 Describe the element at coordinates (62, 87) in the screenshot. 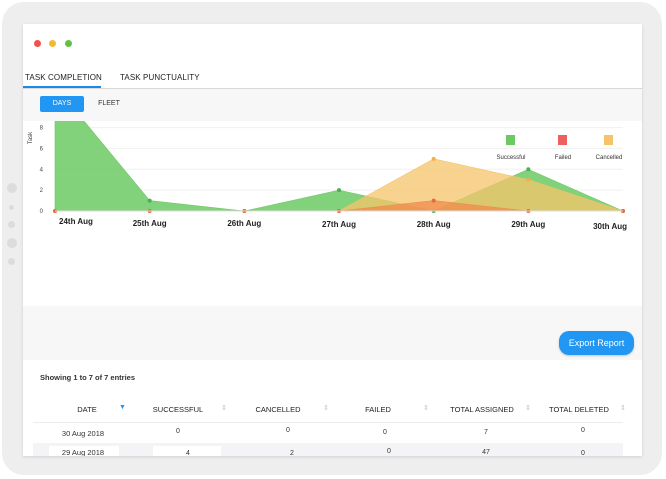

I see `active-tab-indicator` at that location.